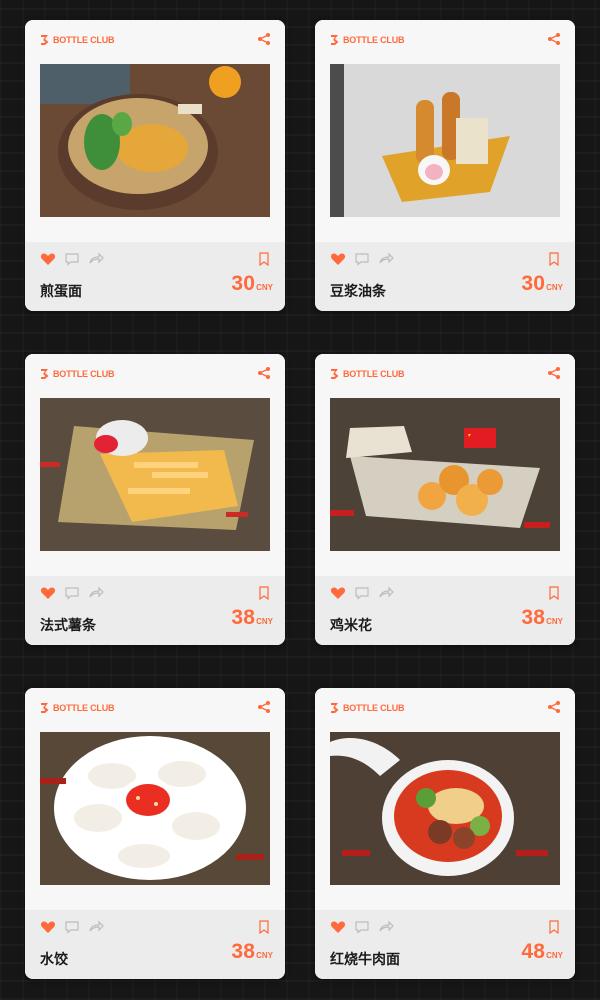  I want to click on dish-name: 水饺, so click(54, 960).